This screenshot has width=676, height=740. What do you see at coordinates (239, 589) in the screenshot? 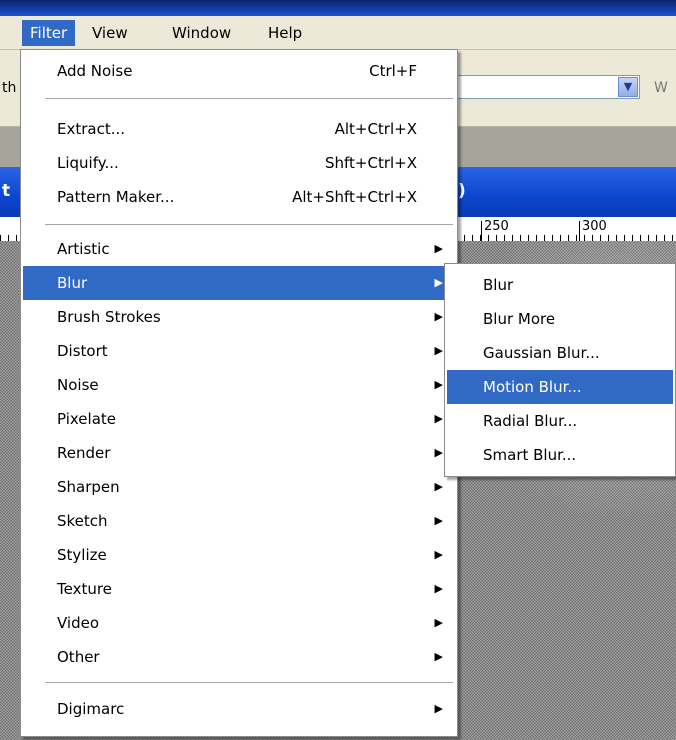
I see `menu-item-texture: Texture ▶` at bounding box center [239, 589].